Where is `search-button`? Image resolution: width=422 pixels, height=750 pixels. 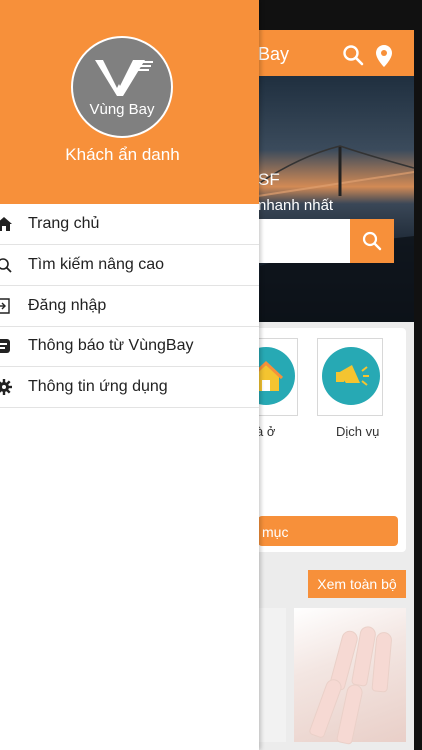
search-button is located at coordinates (372, 241).